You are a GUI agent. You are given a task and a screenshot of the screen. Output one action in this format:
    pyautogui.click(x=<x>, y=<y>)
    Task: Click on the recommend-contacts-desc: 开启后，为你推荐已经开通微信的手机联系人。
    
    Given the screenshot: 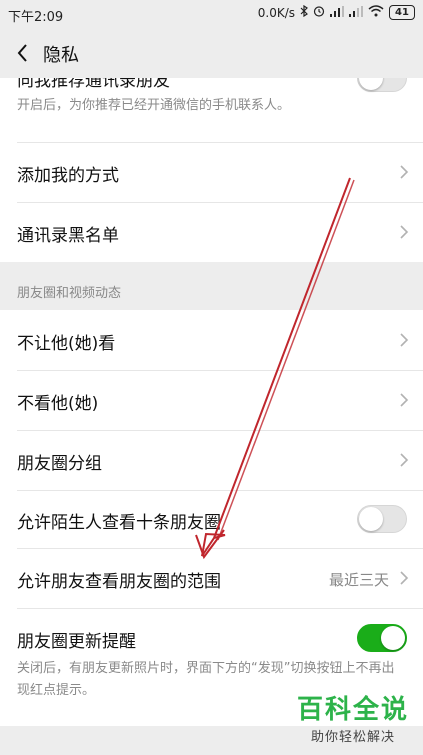 What is the action you would take?
    pyautogui.click(x=154, y=105)
    